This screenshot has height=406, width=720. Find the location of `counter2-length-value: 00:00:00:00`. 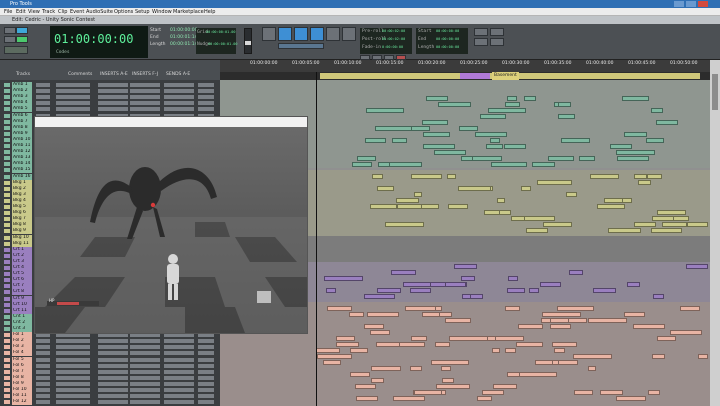

counter2-length-value: 00:00:00:00 is located at coordinates (447, 47).